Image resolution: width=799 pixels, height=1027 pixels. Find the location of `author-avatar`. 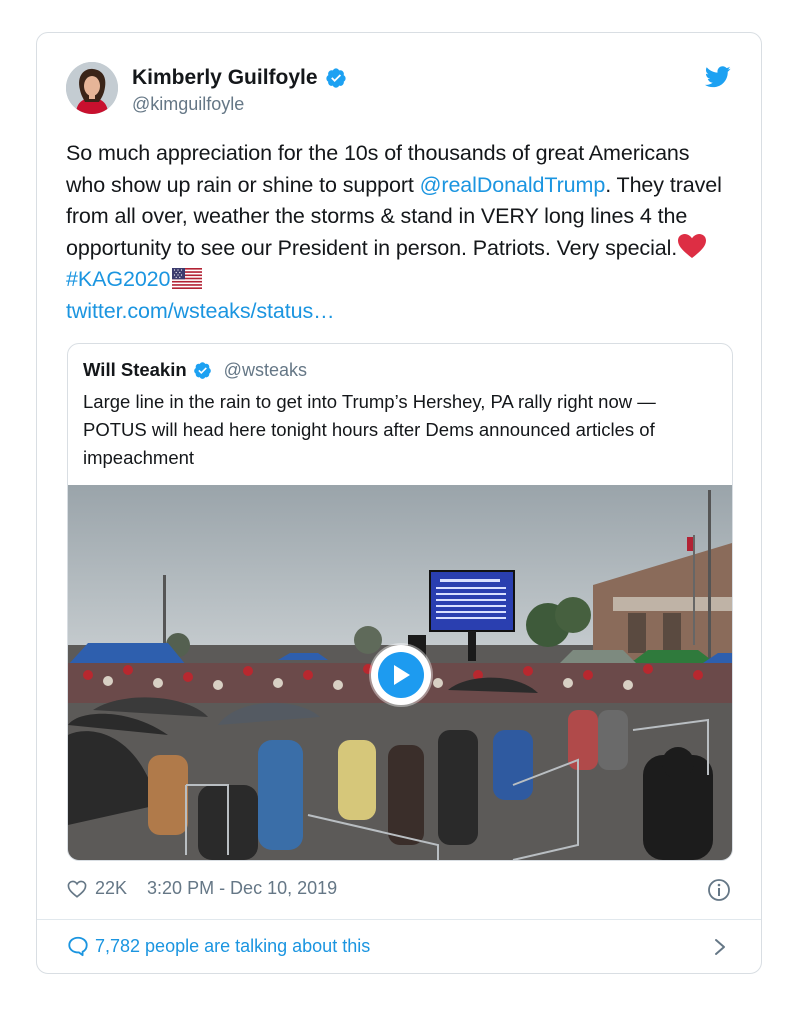

author-avatar is located at coordinates (92, 88).